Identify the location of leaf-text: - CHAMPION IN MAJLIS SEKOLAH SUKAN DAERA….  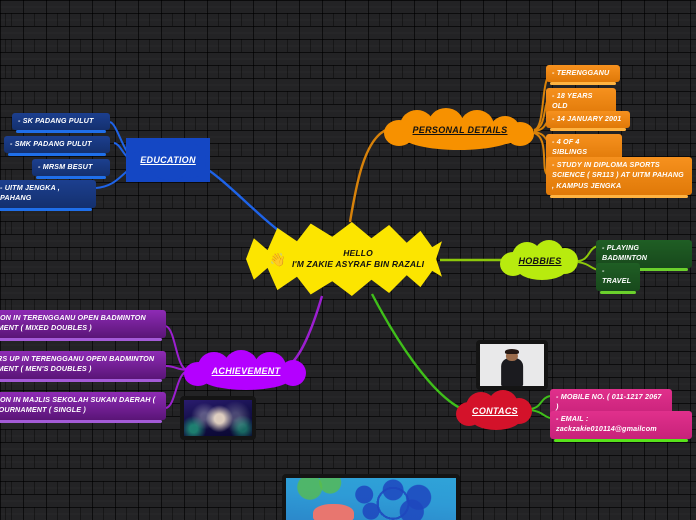
(78, 405).